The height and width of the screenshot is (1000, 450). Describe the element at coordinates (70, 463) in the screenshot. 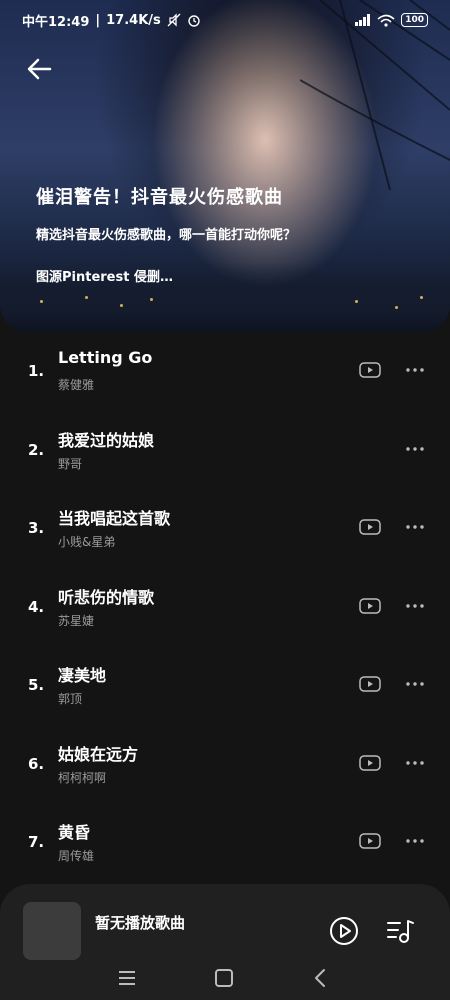

I see `song-artist: 野哥` at that location.